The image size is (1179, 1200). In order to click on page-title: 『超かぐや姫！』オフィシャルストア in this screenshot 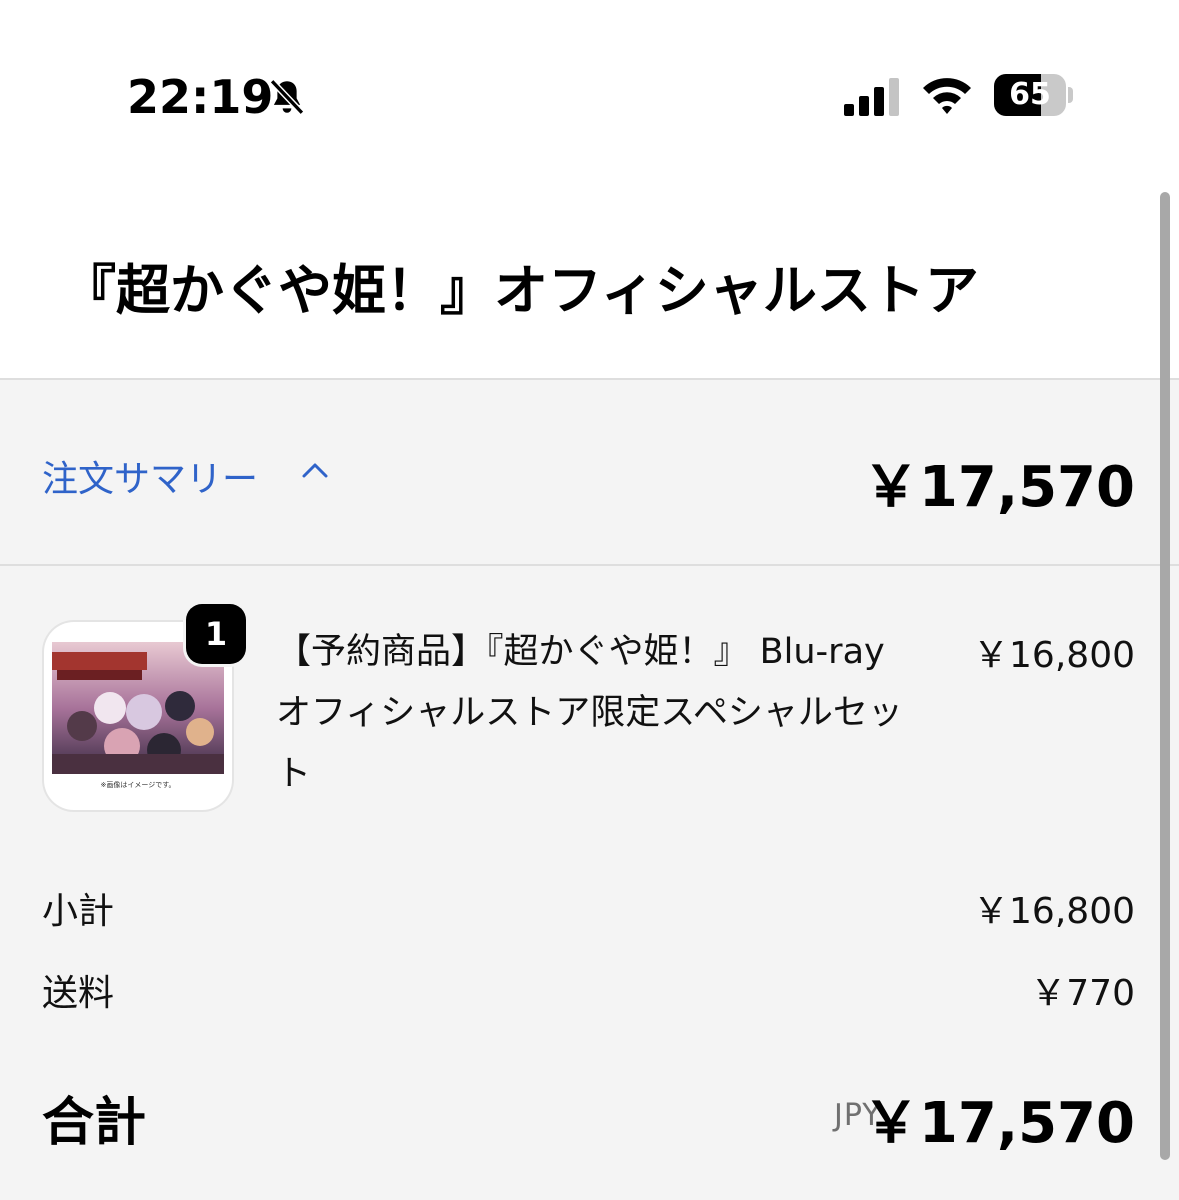, I will do `click(520, 290)`.